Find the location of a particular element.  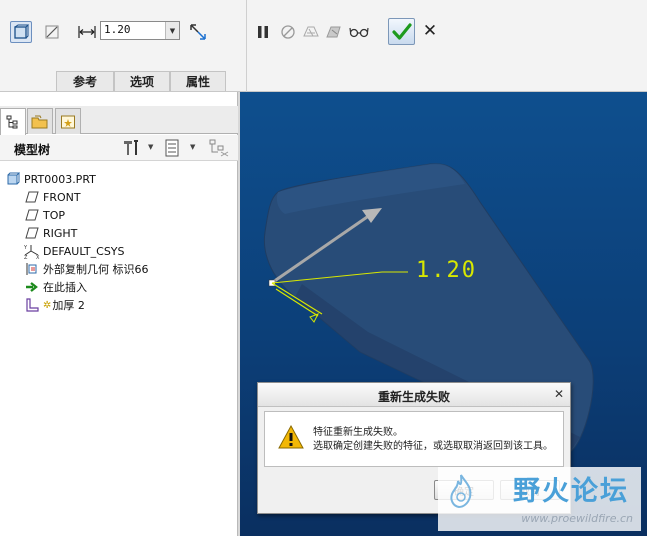

tree-item-label: RIGHT is located at coordinates (60, 233).